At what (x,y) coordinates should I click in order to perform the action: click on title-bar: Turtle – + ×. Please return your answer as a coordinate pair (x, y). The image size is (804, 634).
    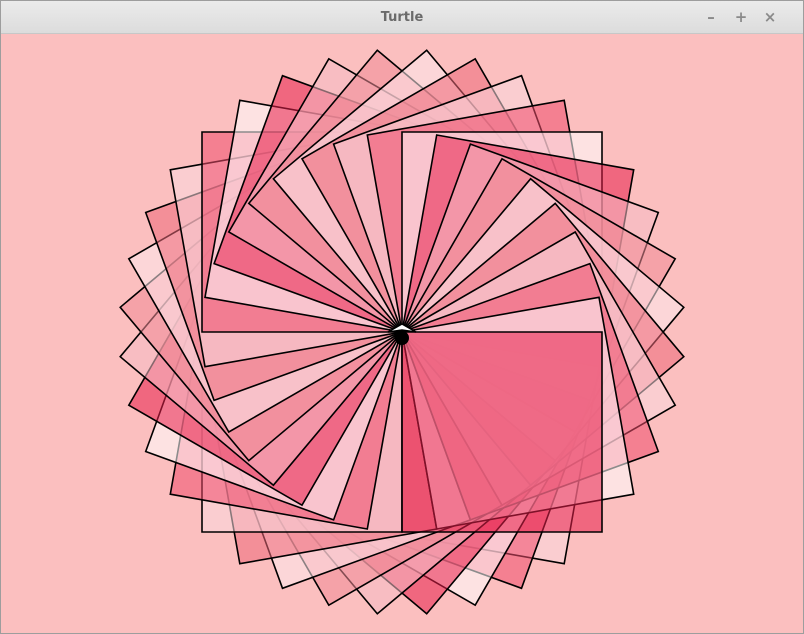
    Looking at the image, I should click on (402, 17).